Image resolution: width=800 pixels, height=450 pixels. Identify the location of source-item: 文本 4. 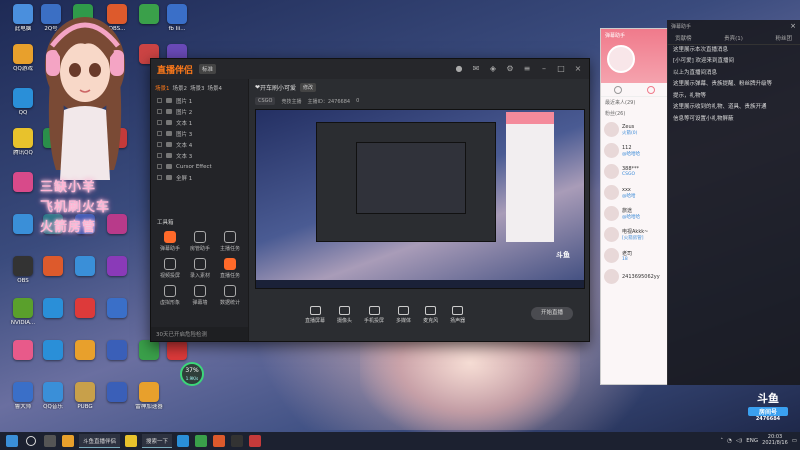
(199, 144).